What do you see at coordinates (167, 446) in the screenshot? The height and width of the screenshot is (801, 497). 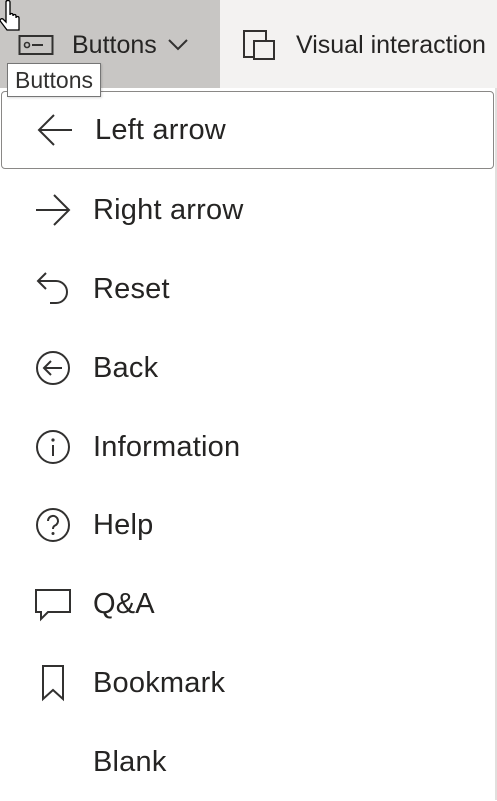 I see `menu-item-label: Information` at bounding box center [167, 446].